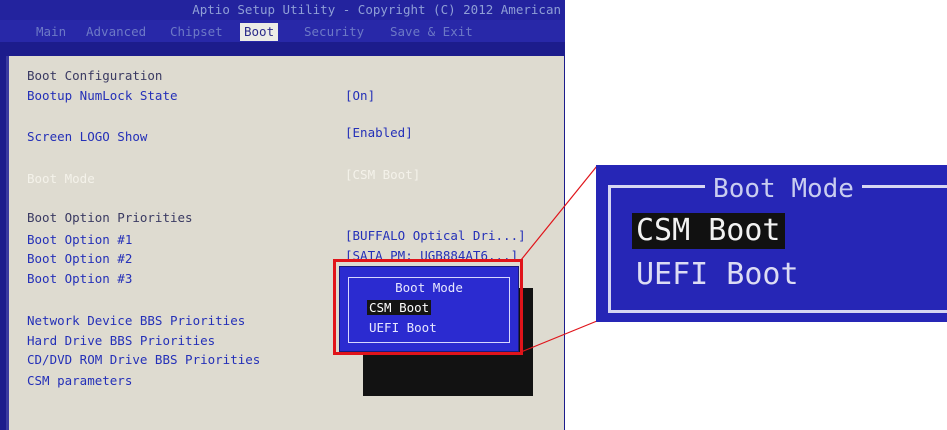 The height and width of the screenshot is (430, 947). What do you see at coordinates (382, 175) in the screenshot?
I see `boot-mode-value: [CSM Boot]` at bounding box center [382, 175].